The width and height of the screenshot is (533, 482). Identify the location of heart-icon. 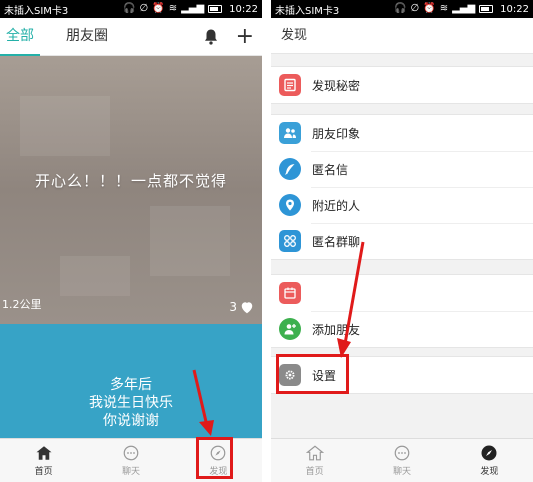
(247, 307).